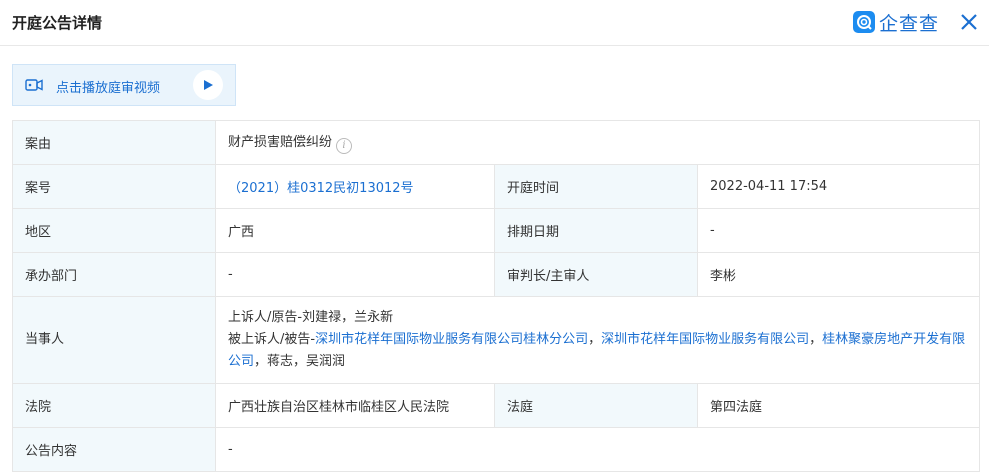  I want to click on value-hearing-time: 2022-04-11 17:54, so click(838, 186).